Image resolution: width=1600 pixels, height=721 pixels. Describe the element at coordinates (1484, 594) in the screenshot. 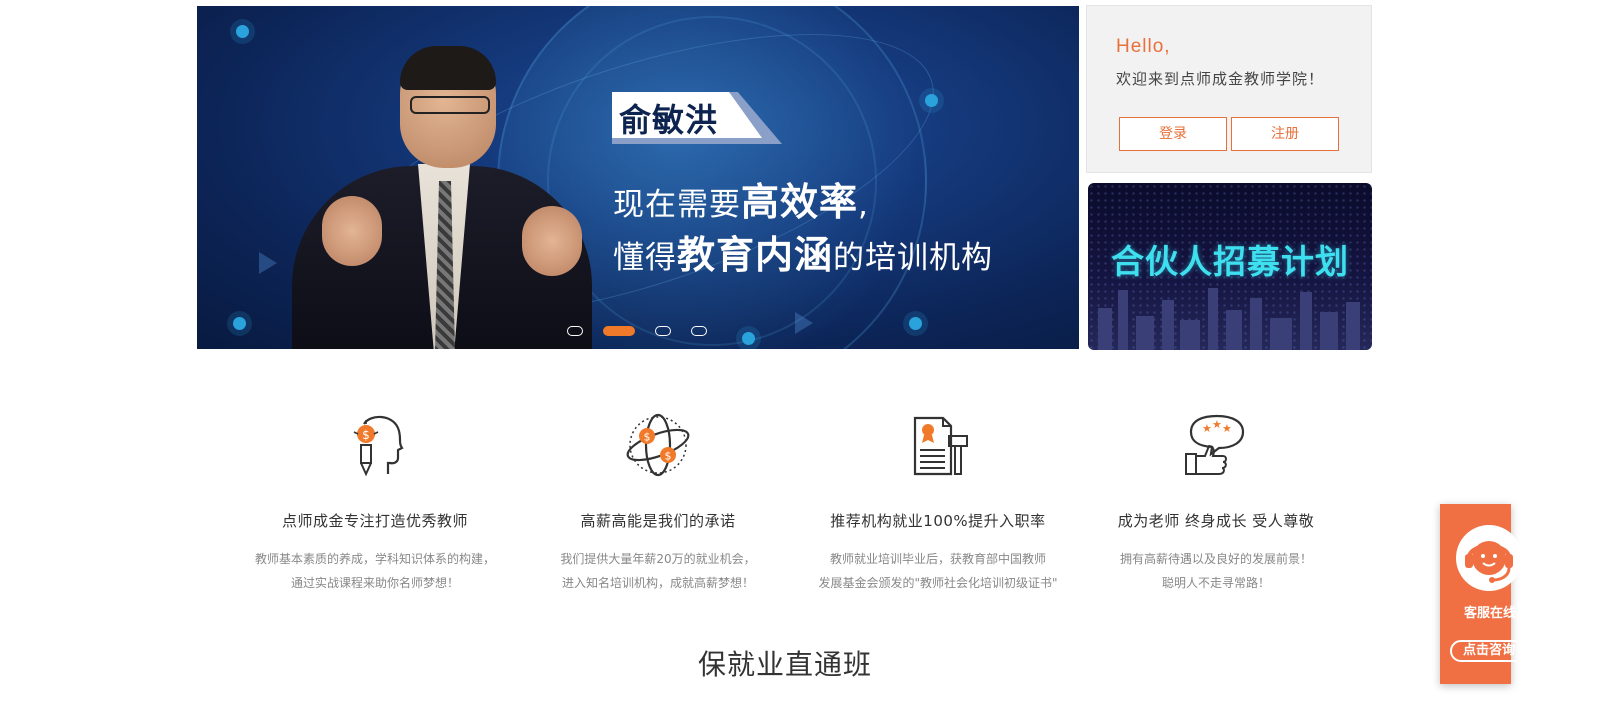

I see `customer-service-float: 客服在线 点击咨询` at that location.